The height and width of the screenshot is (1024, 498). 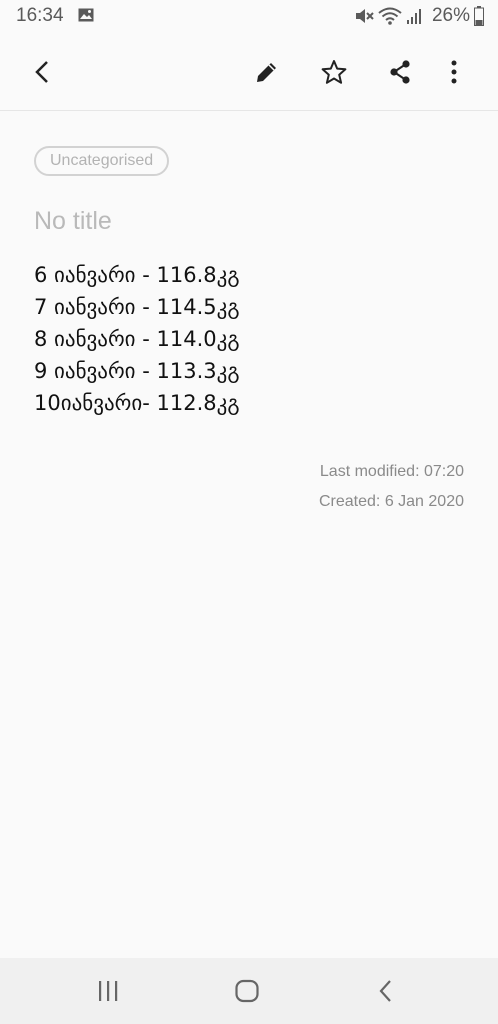 What do you see at coordinates (73, 221) in the screenshot?
I see `note-title: No title` at bounding box center [73, 221].